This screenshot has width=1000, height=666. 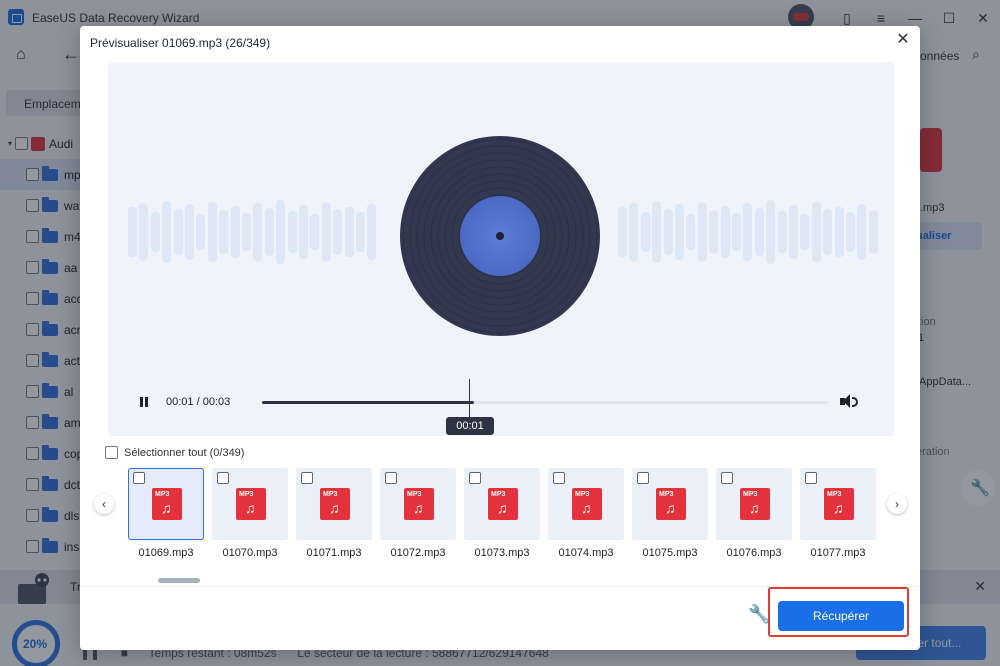 I want to click on thumbnail: MP3 ♫ 01074.mp3, so click(x=586, y=516).